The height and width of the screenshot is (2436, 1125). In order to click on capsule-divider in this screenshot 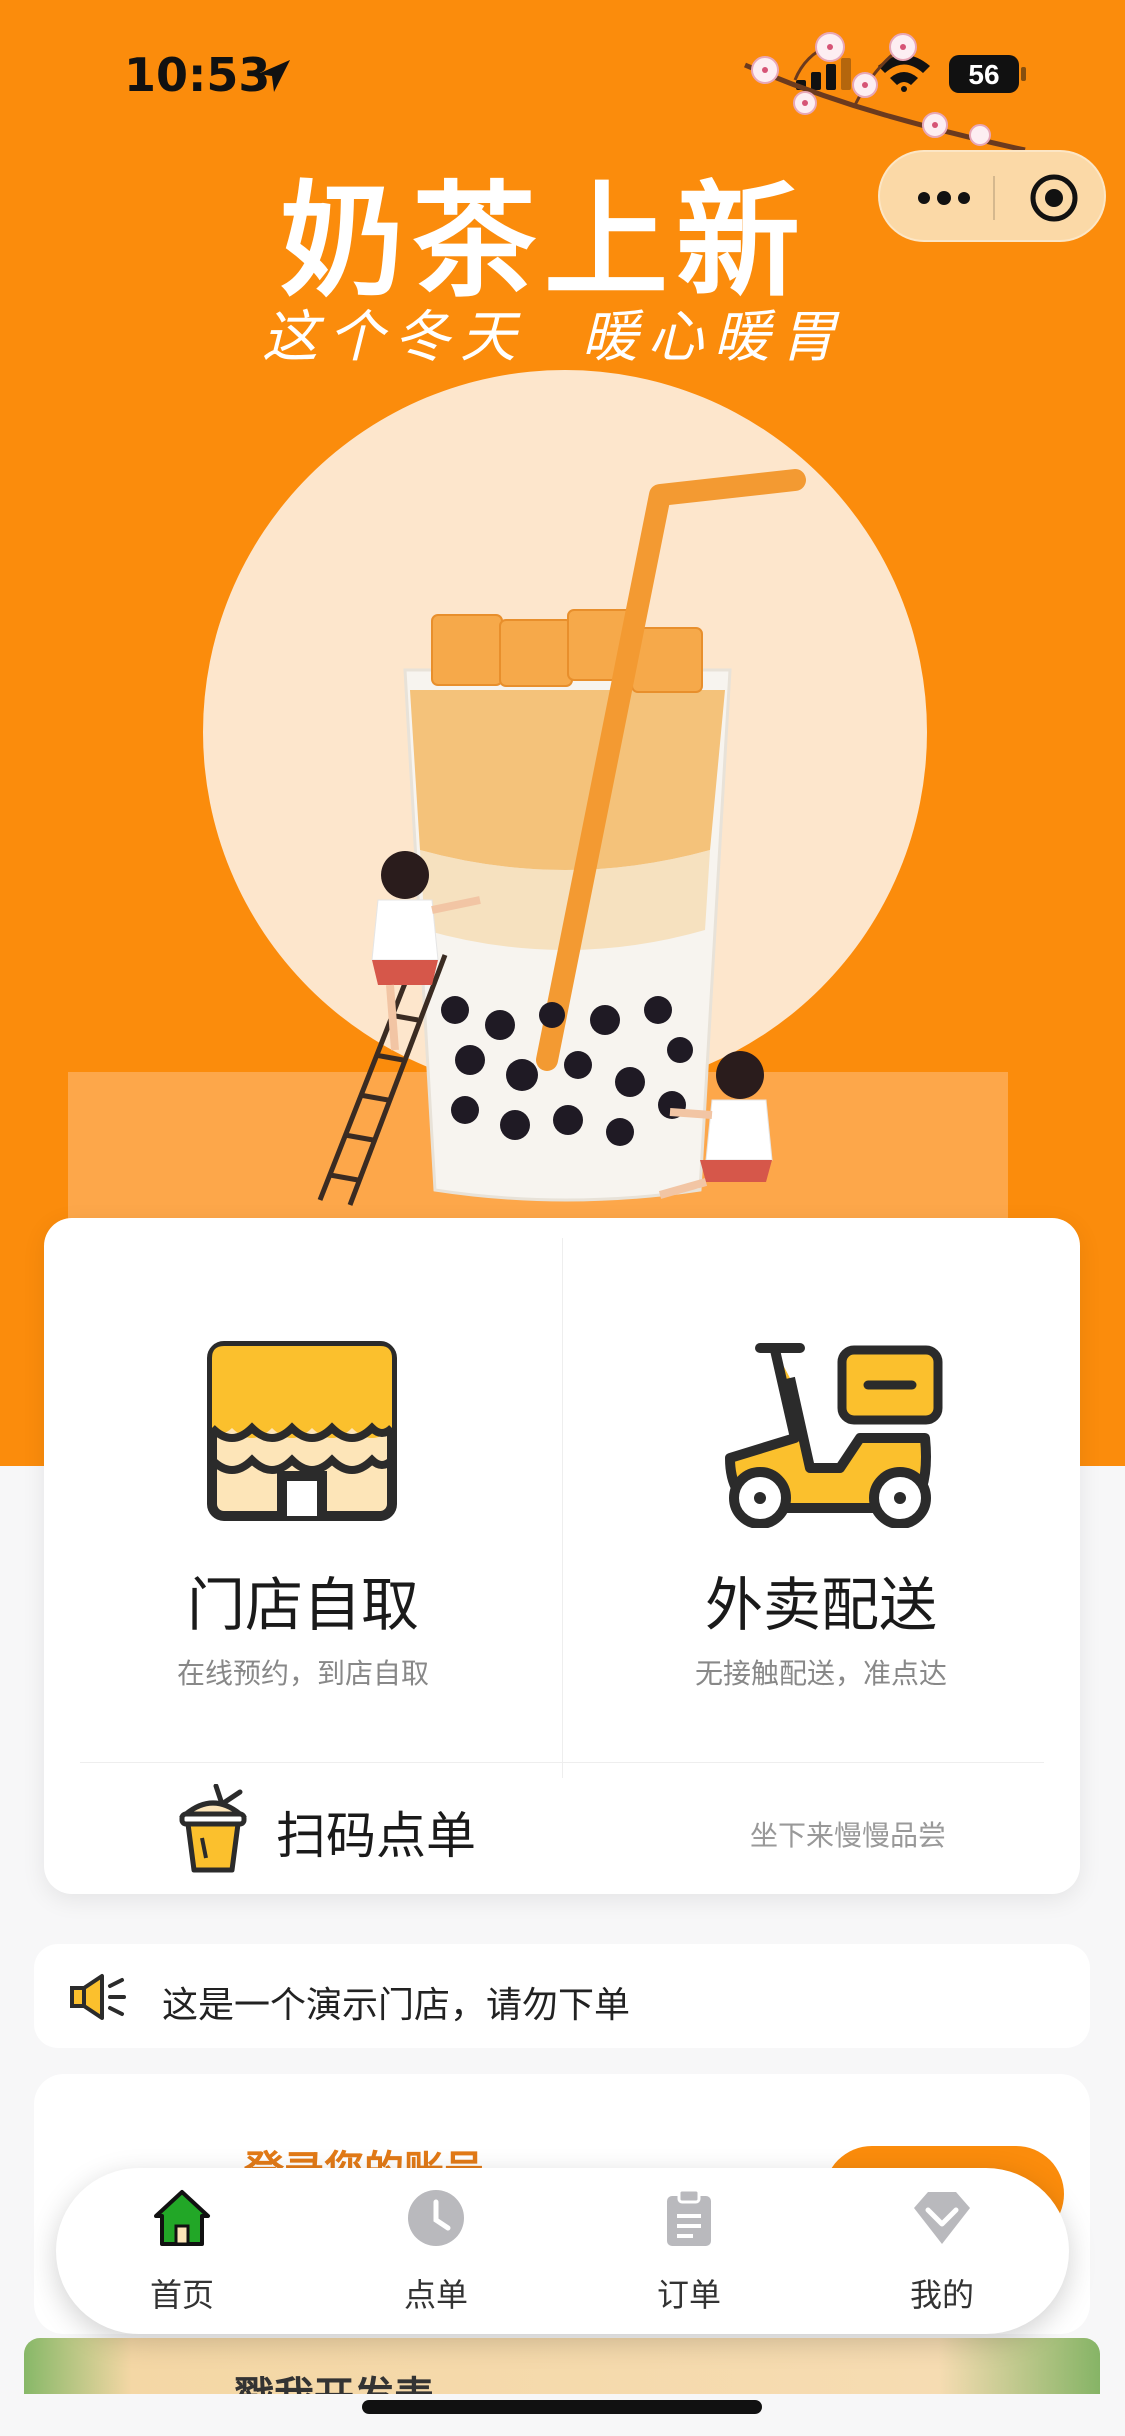, I will do `click(994, 198)`.